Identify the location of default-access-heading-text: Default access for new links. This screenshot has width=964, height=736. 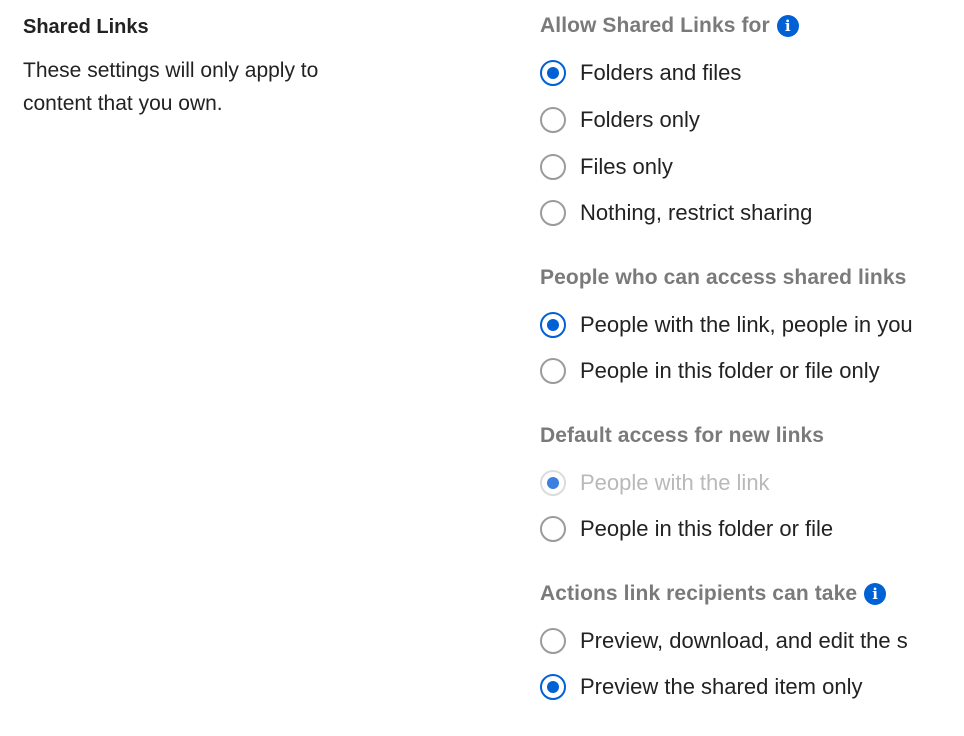
(682, 435).